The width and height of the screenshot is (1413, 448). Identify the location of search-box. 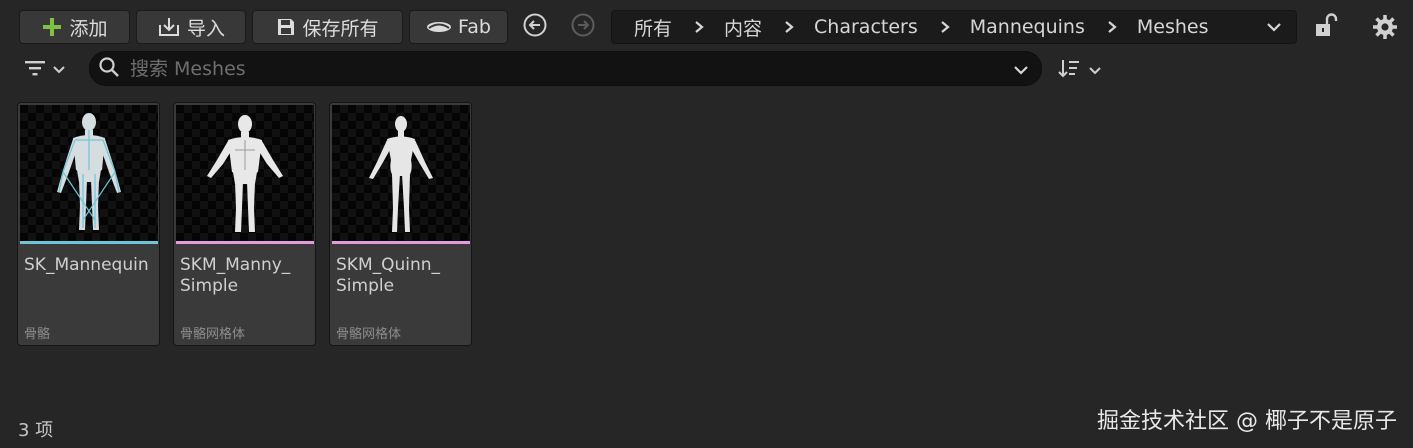
(565, 68).